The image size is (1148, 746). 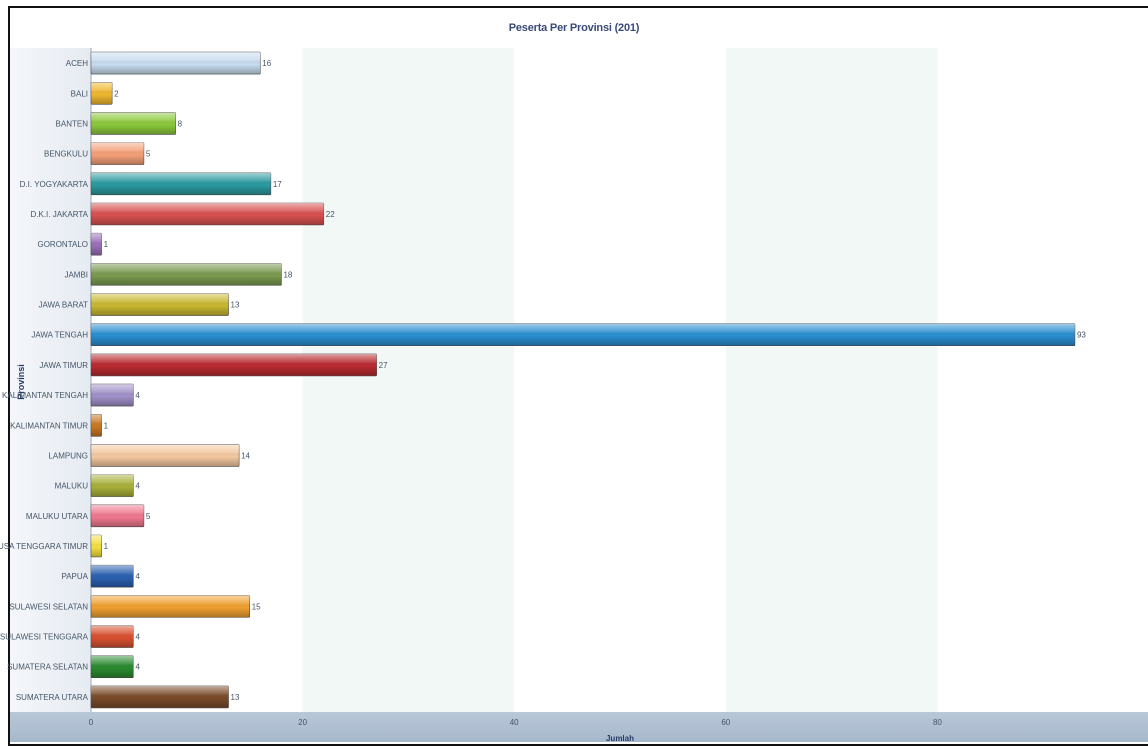 I want to click on category-label: BENGKULU, so click(x=66, y=154).